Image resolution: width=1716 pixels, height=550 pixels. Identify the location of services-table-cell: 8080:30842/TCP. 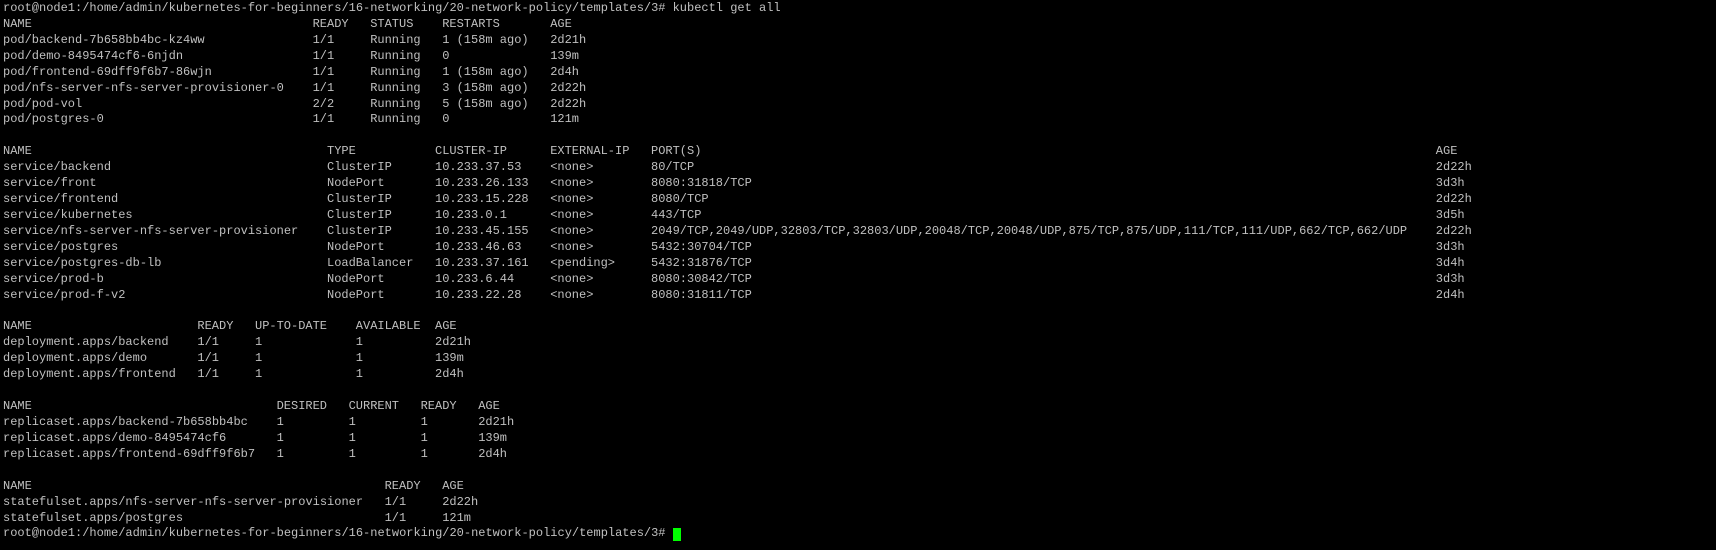
(701, 278).